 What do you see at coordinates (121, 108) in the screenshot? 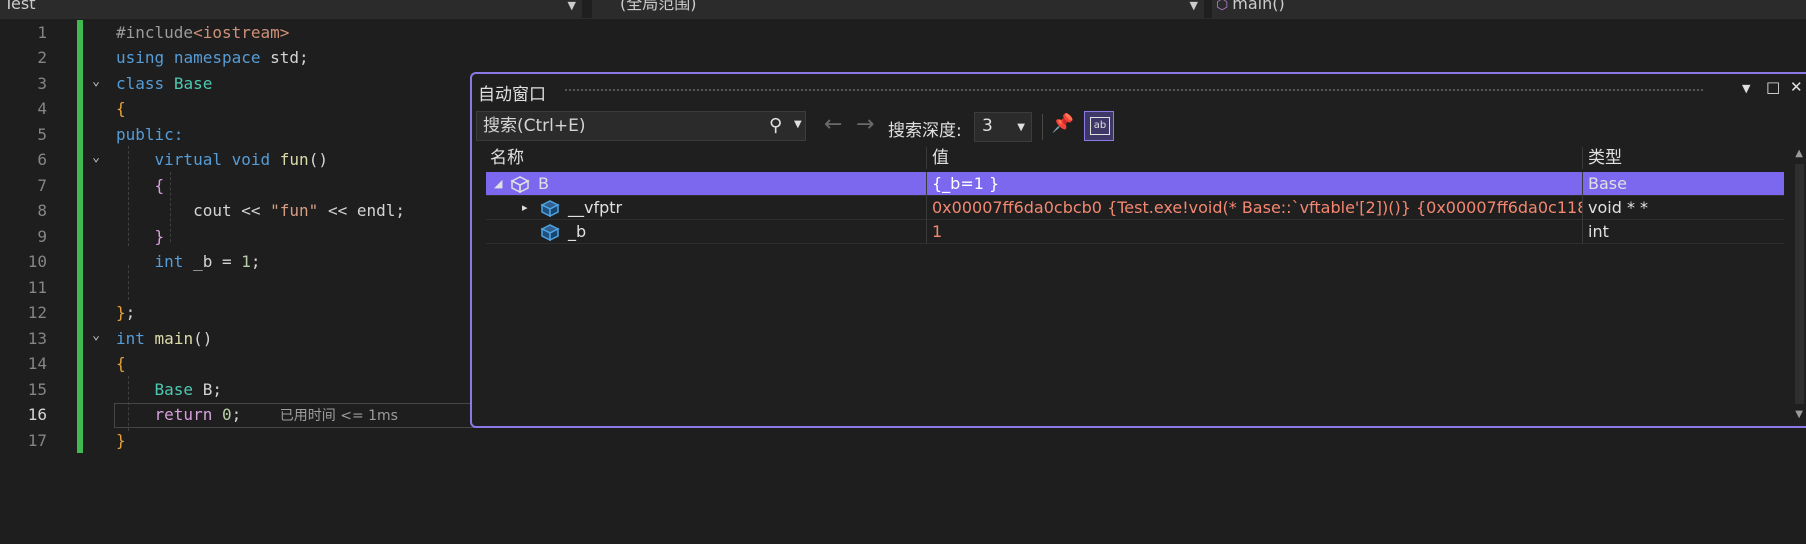
I see `code-line-4: {` at bounding box center [121, 108].